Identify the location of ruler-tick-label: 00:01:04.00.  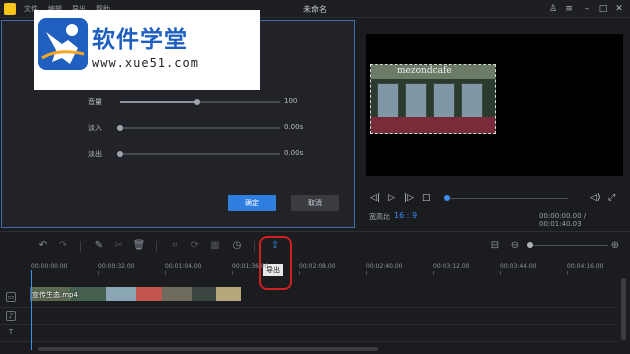
(183, 266).